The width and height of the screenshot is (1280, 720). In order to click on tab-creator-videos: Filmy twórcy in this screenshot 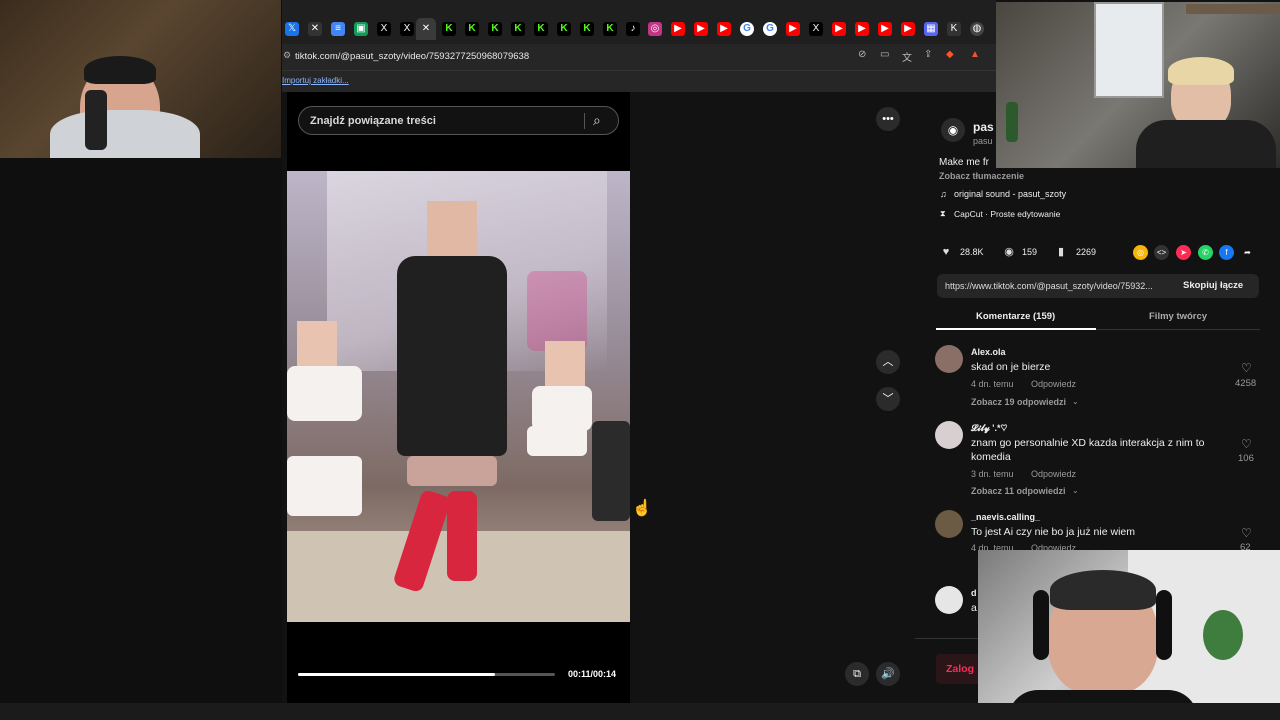, I will do `click(1178, 316)`.